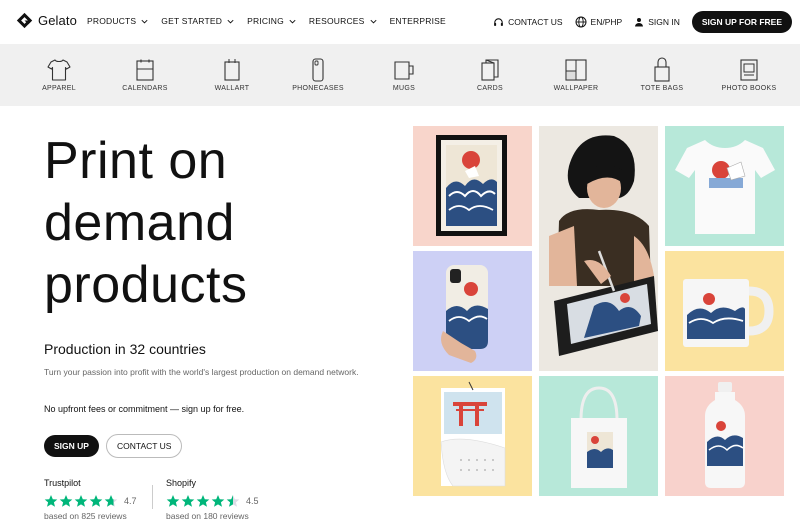 Image resolution: width=800 pixels, height=529 pixels. Describe the element at coordinates (144, 446) in the screenshot. I see `contact-us-button: CONTACT US` at that location.